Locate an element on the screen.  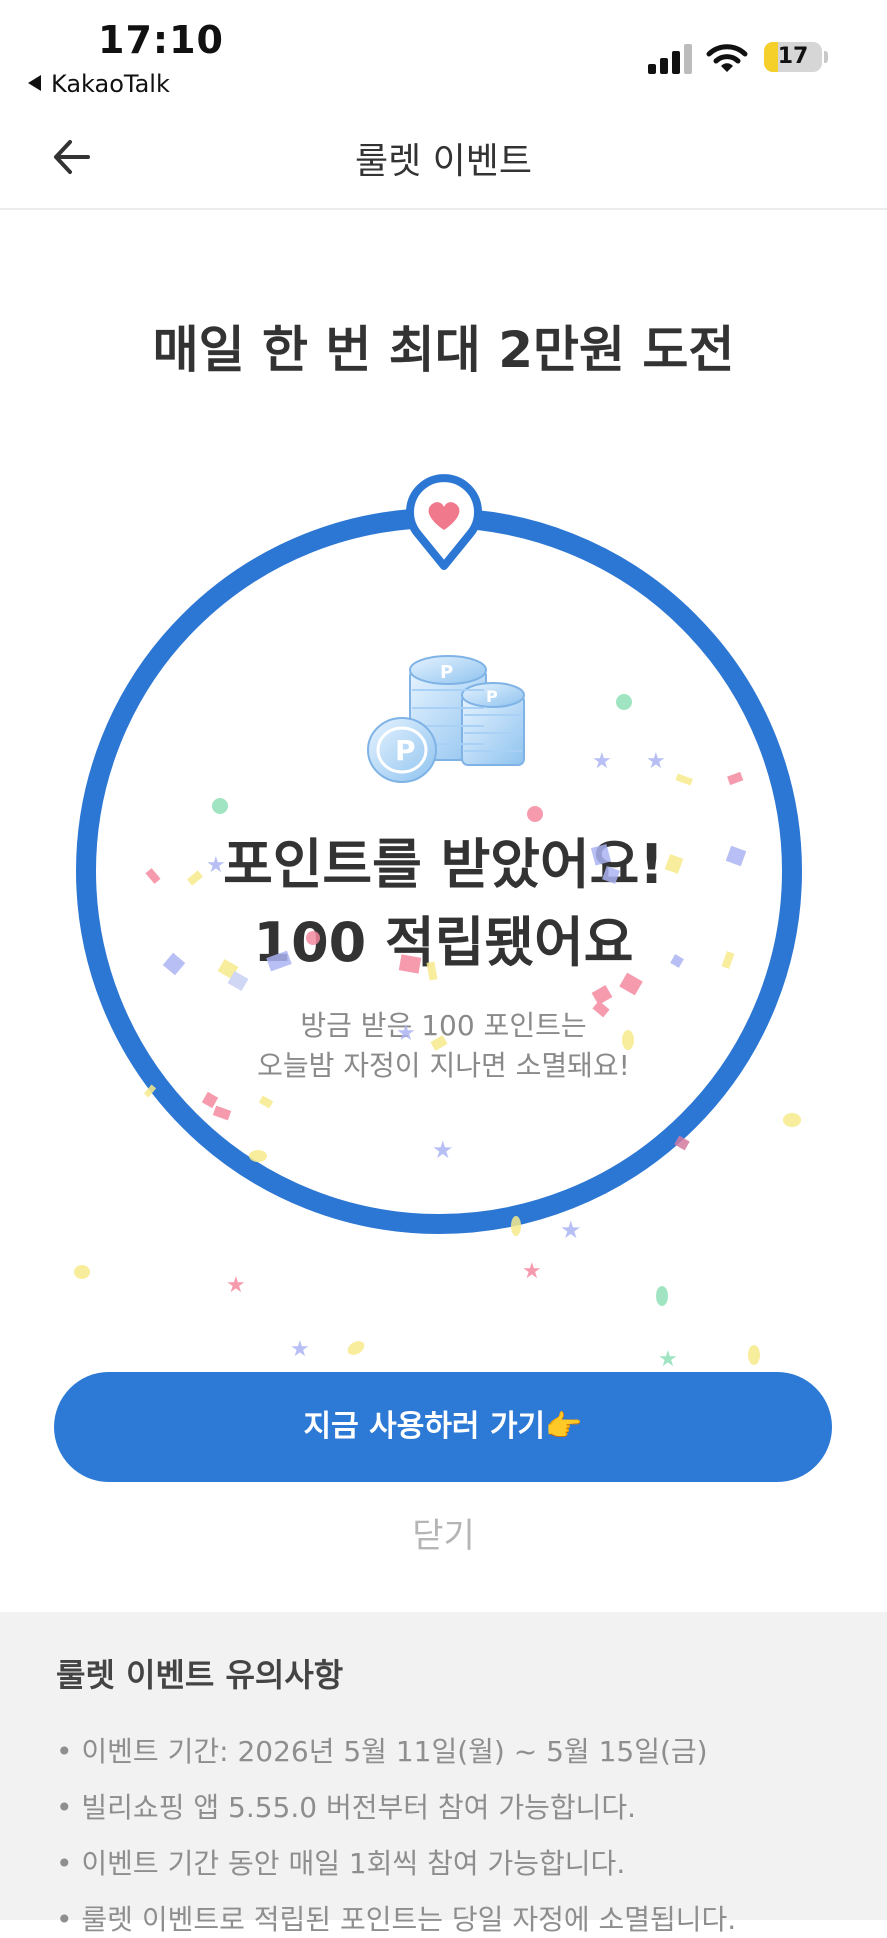
result-title: 포인트를 받았어요! is located at coordinates (443, 864).